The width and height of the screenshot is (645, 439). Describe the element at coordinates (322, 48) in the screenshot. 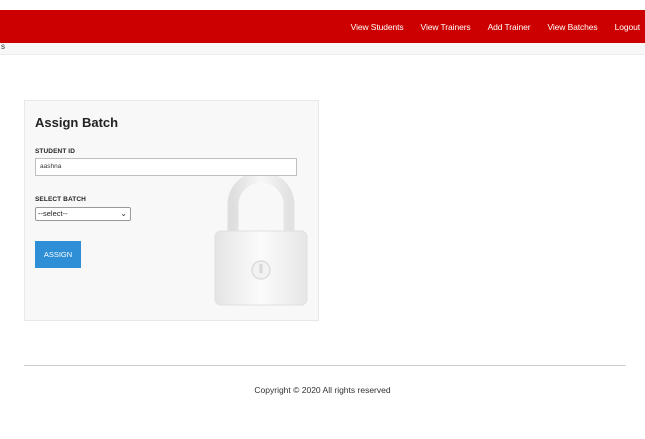

I see `sub-bar: s` at that location.